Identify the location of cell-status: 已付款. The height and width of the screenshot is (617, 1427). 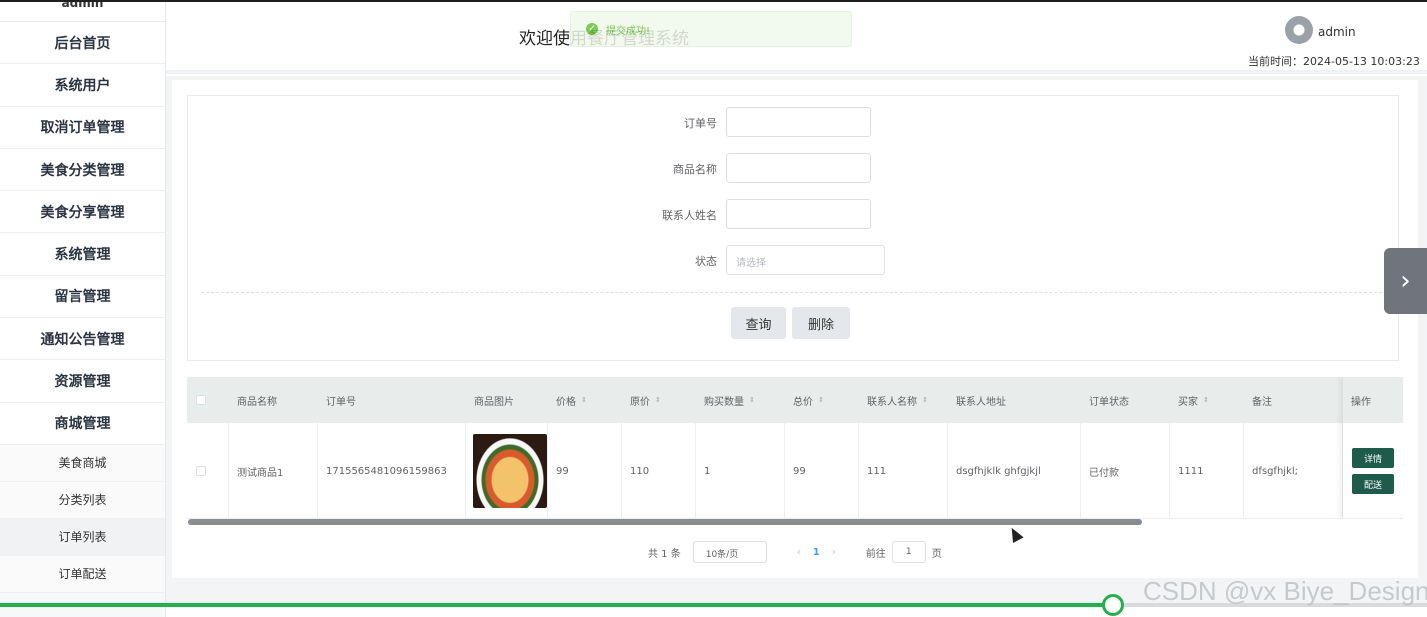
(1125, 470).